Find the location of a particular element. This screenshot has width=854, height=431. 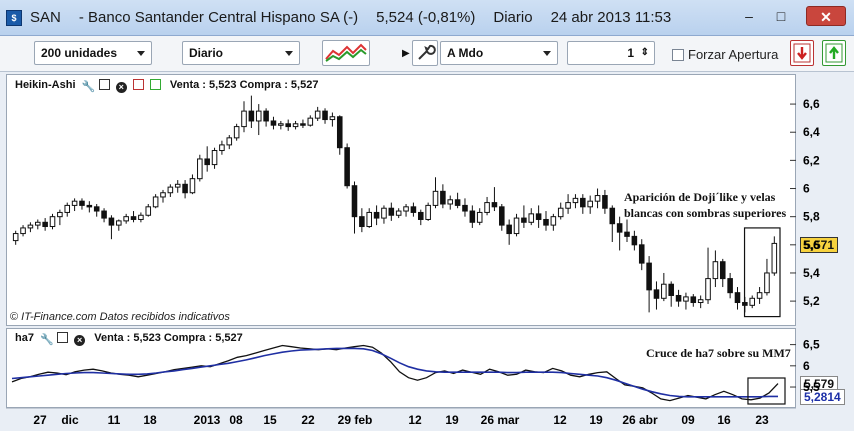

price-panel-title: Heikin-Ashi is located at coordinates (45, 85).